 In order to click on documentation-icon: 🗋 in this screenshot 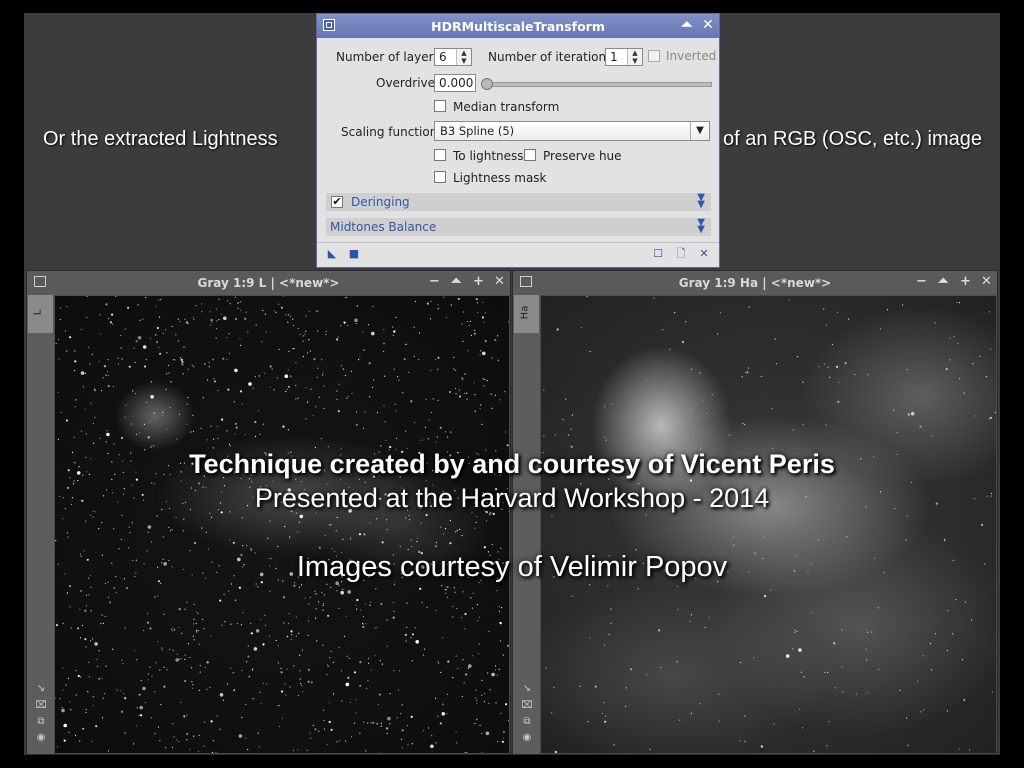, I will do `click(681, 254)`.